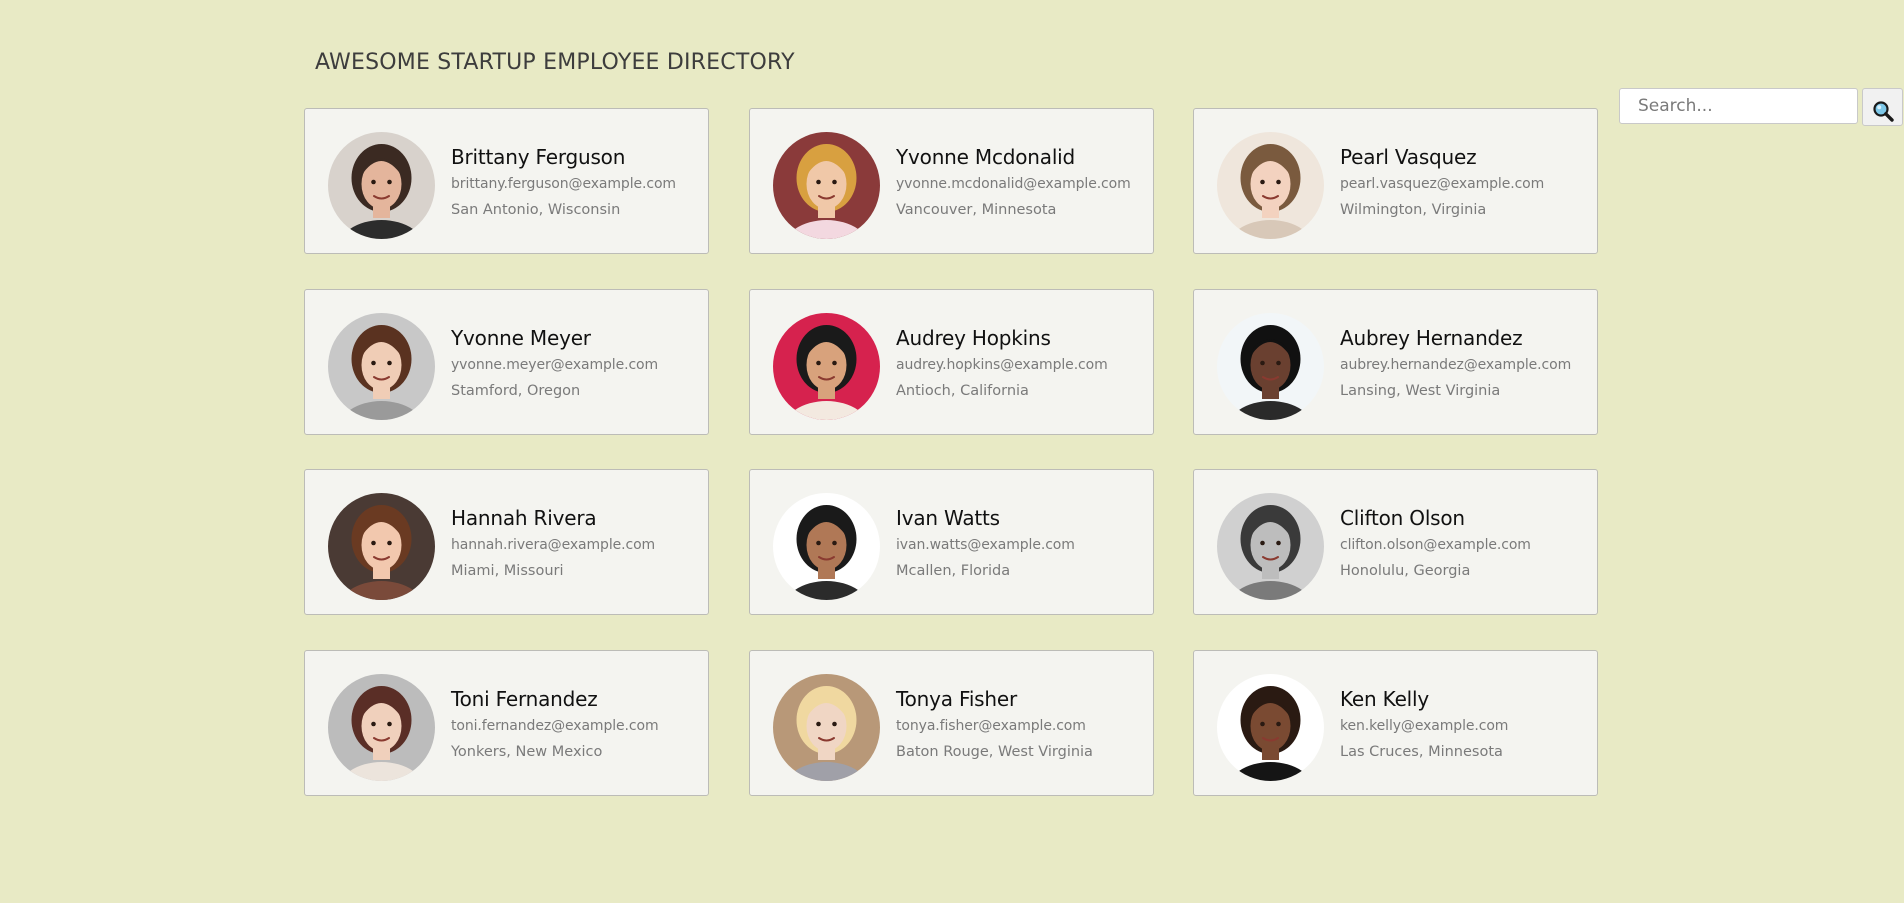 The width and height of the screenshot is (1904, 903). Describe the element at coordinates (991, 726) in the screenshot. I see `employee-email: tonya.fisher@example.com` at that location.